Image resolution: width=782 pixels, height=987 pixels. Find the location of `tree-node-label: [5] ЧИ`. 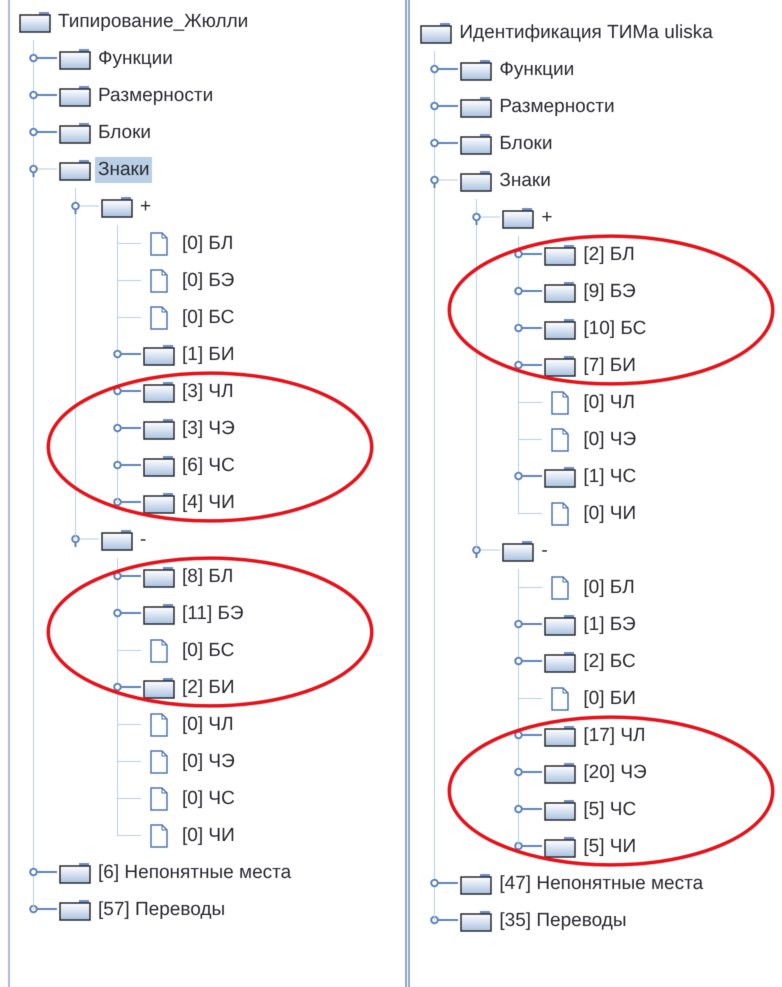

tree-node-label: [5] ЧИ is located at coordinates (610, 847).